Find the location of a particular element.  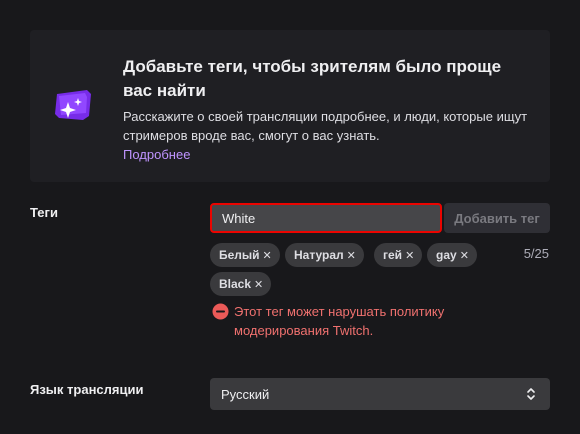

tag-chip: гей ✕ is located at coordinates (398, 255).